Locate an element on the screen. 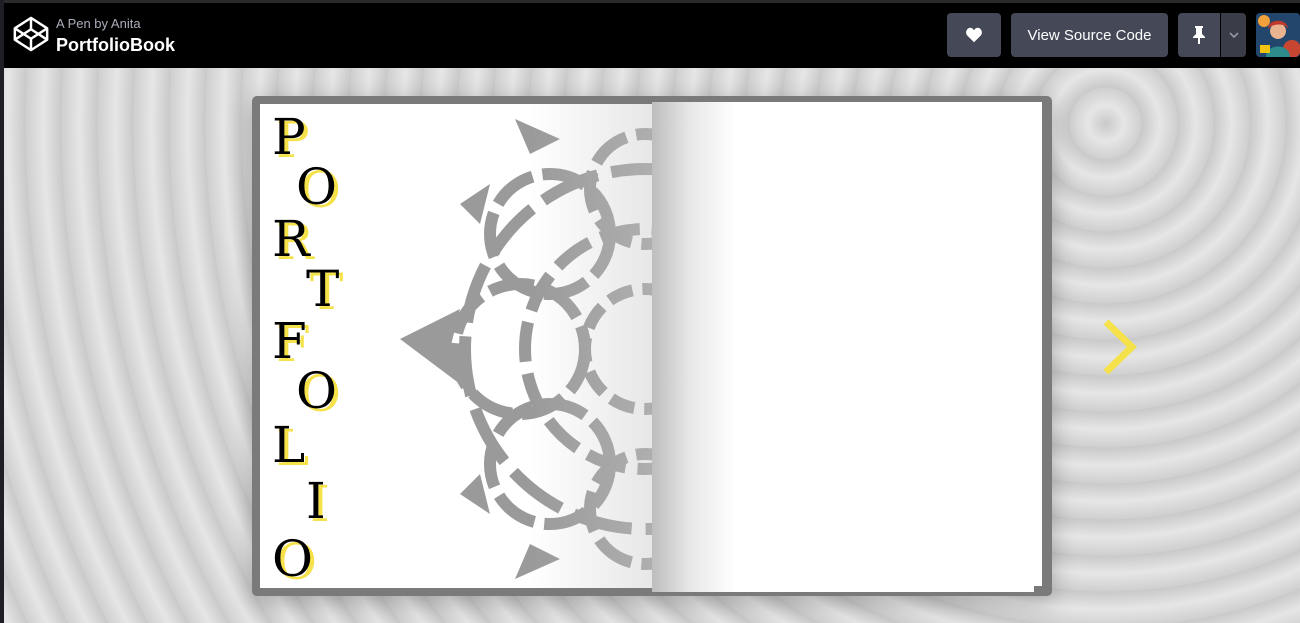 This screenshot has width=1300, height=623. pin-icon is located at coordinates (1199, 35).